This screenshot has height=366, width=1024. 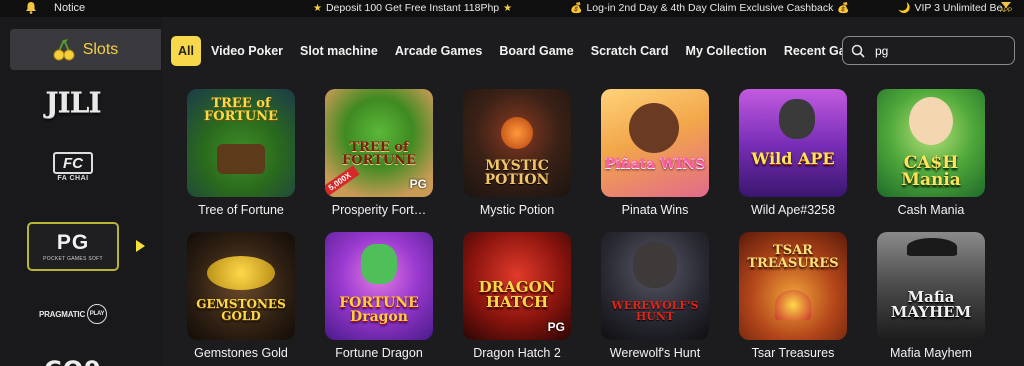 What do you see at coordinates (536, 51) in the screenshot?
I see `tab-board-game: Board Game` at bounding box center [536, 51].